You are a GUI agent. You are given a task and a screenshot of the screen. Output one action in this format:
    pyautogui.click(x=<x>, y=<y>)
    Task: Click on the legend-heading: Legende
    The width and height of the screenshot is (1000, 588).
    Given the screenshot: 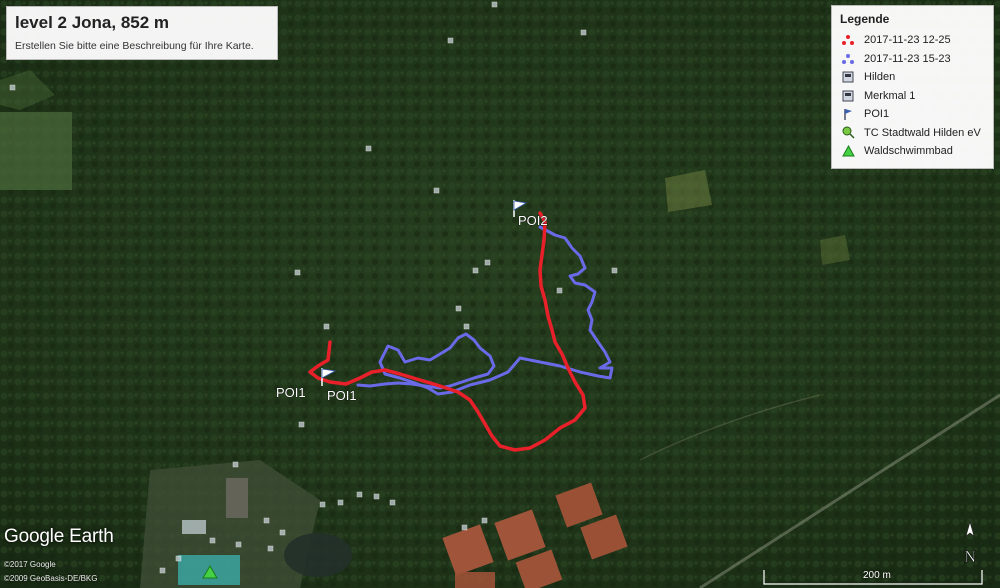 What is the action you would take?
    pyautogui.click(x=865, y=19)
    